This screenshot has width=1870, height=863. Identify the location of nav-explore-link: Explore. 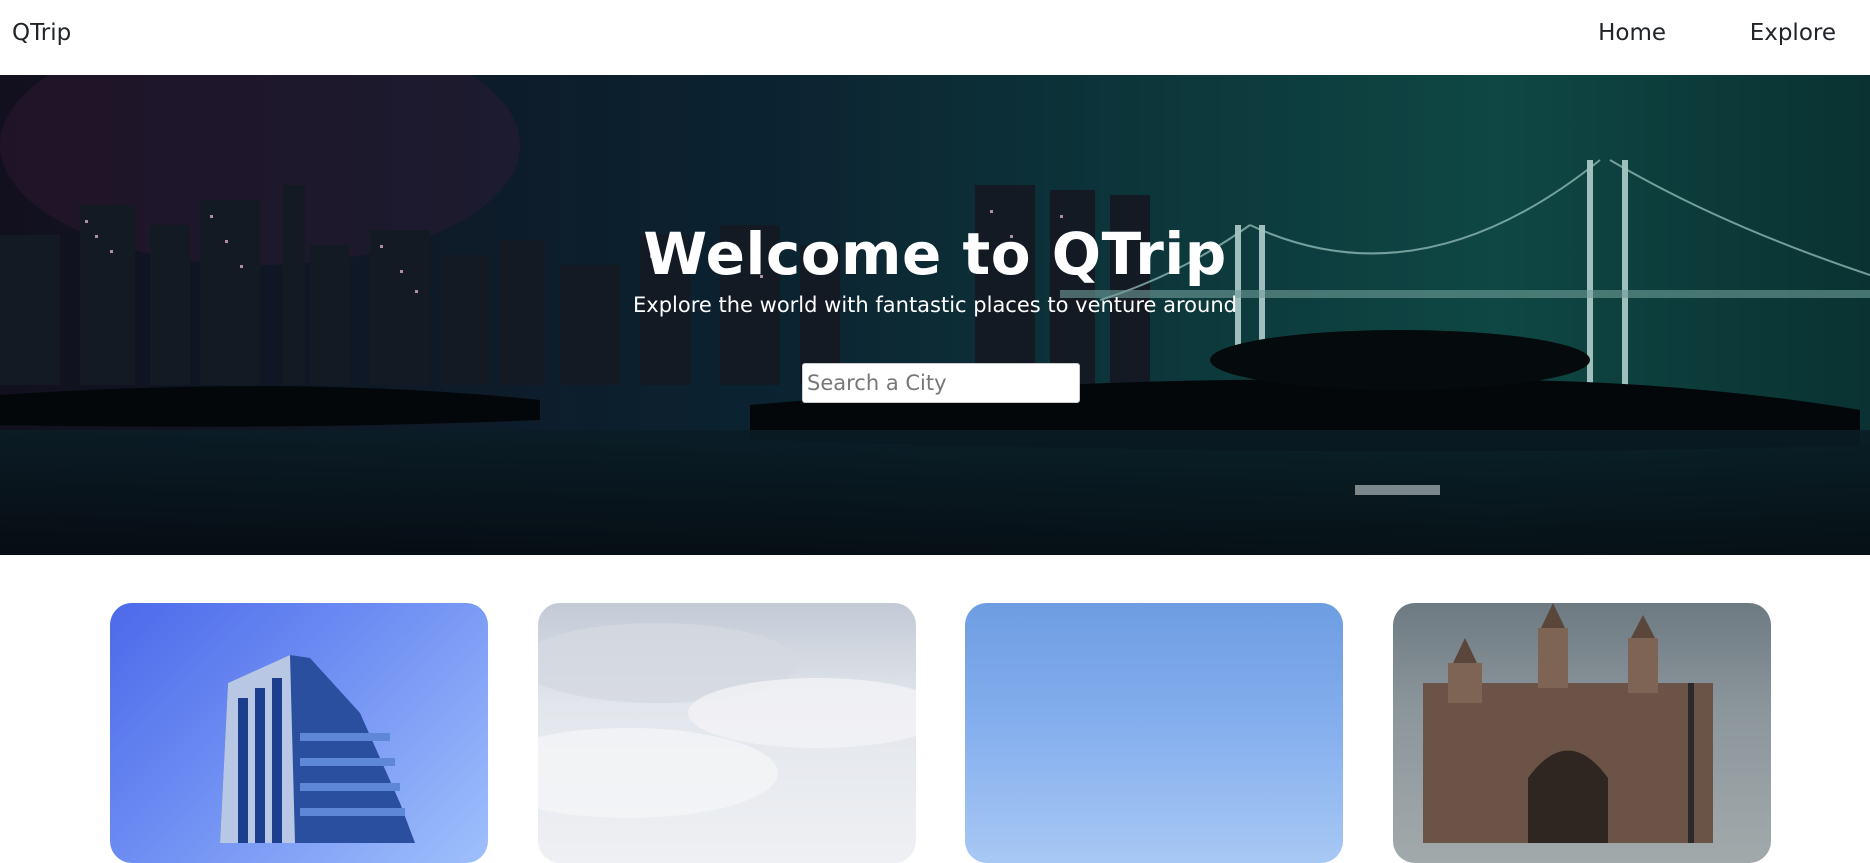
(1793, 33).